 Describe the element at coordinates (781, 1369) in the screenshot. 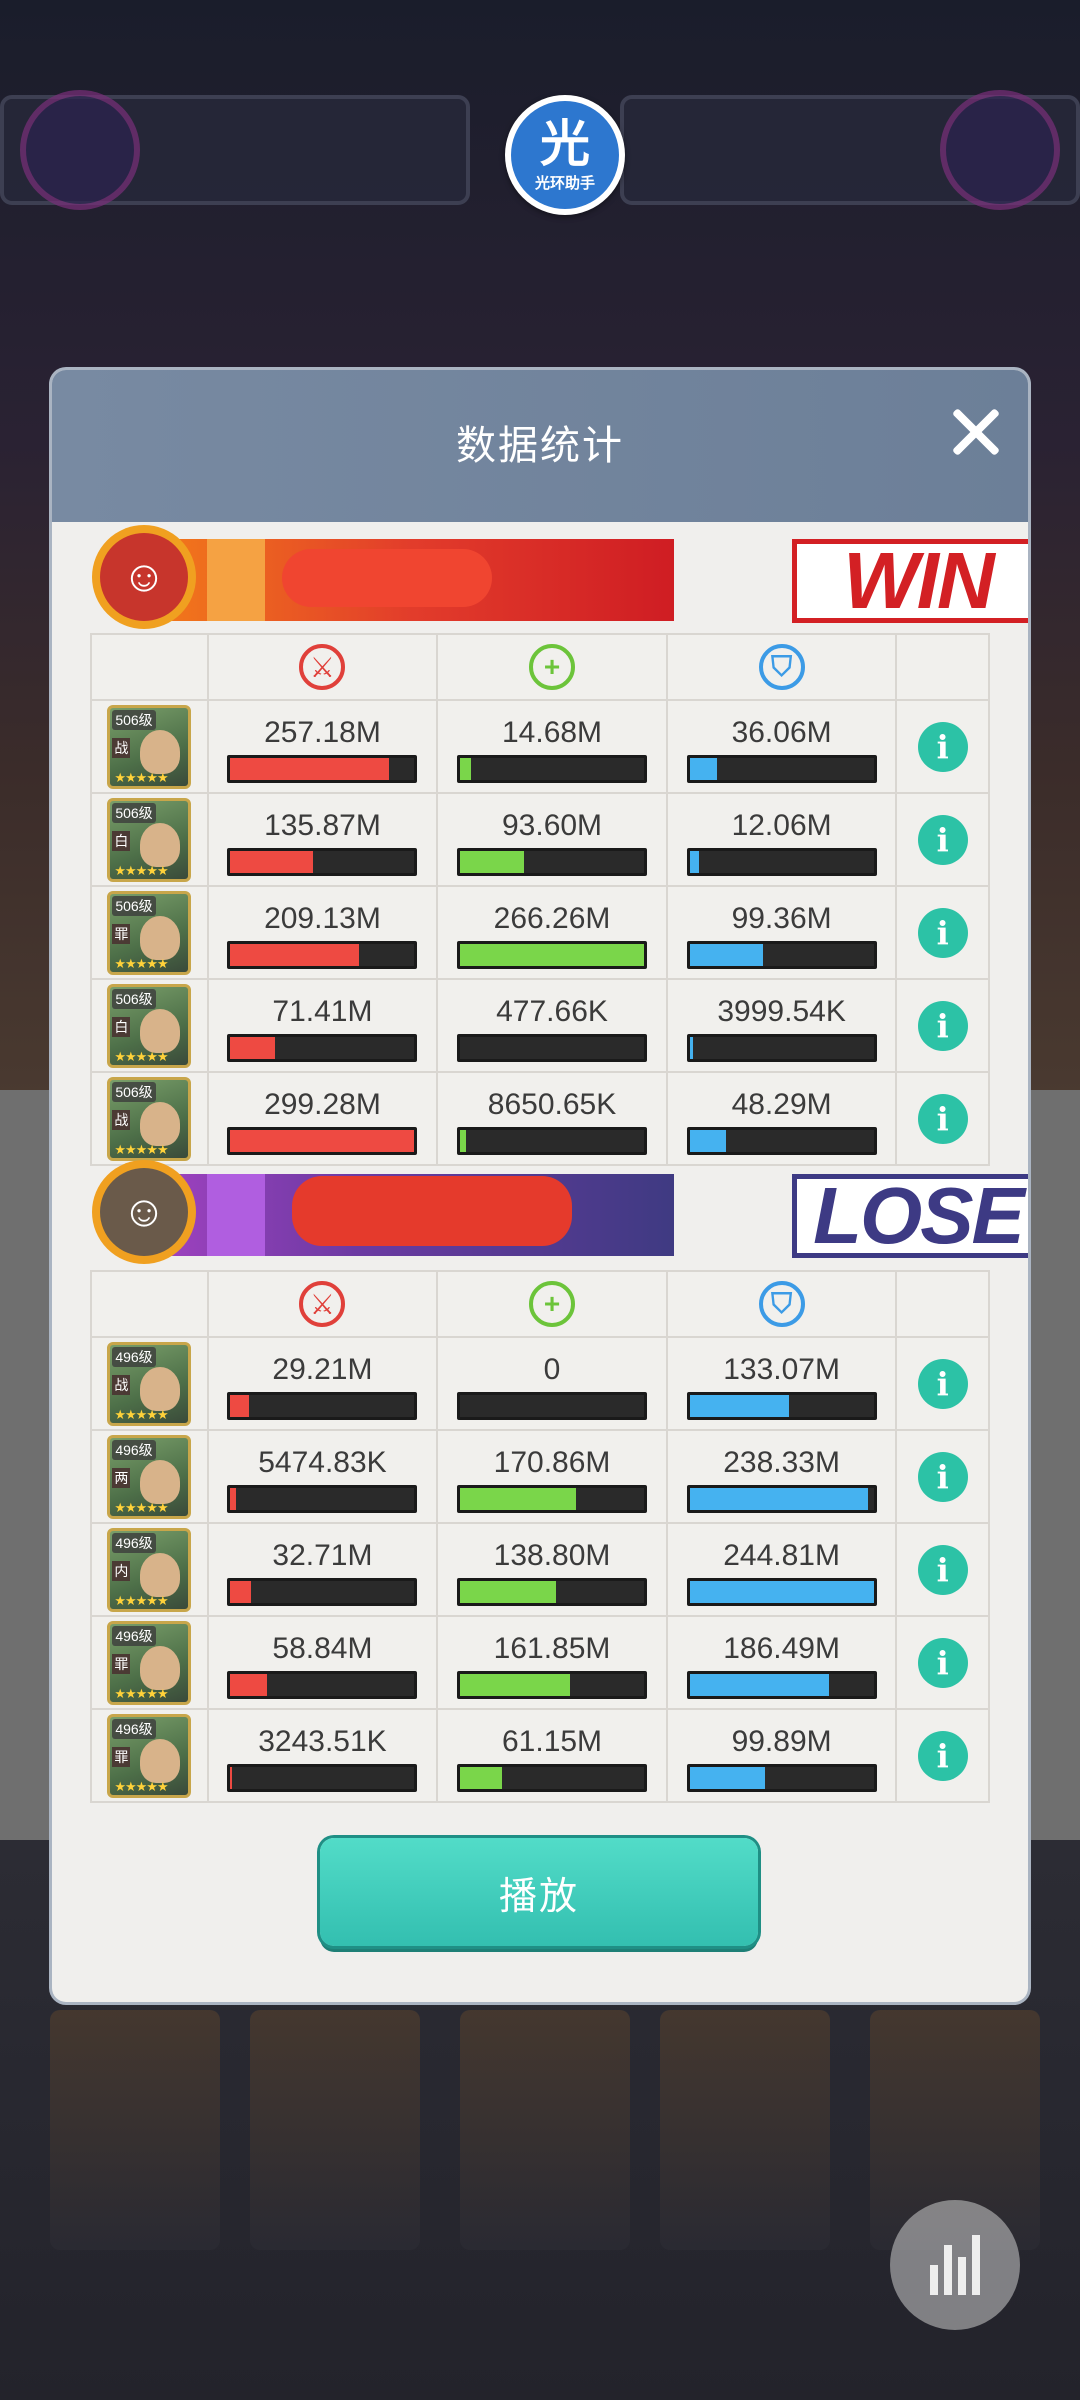

I see `defense-value: 133.07M` at that location.